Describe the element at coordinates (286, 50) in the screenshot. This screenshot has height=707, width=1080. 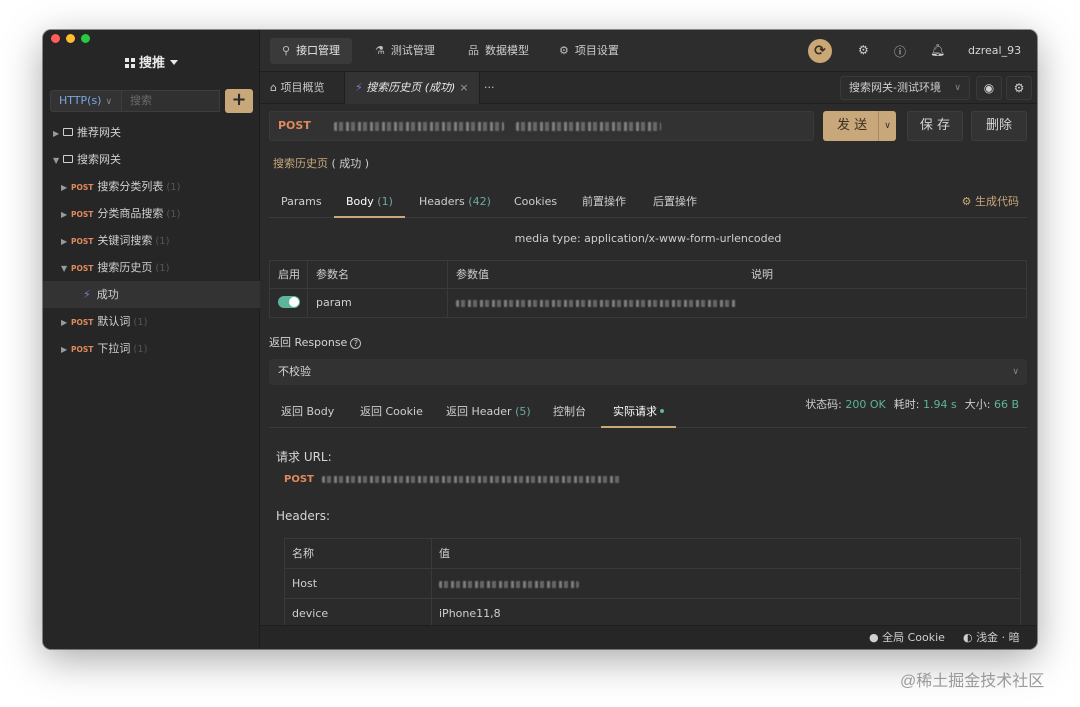
I see `link-icon: ⚲` at that location.